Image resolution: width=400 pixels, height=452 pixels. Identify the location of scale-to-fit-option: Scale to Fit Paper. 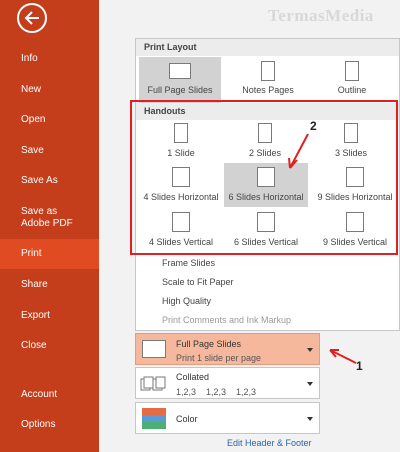
(198, 282).